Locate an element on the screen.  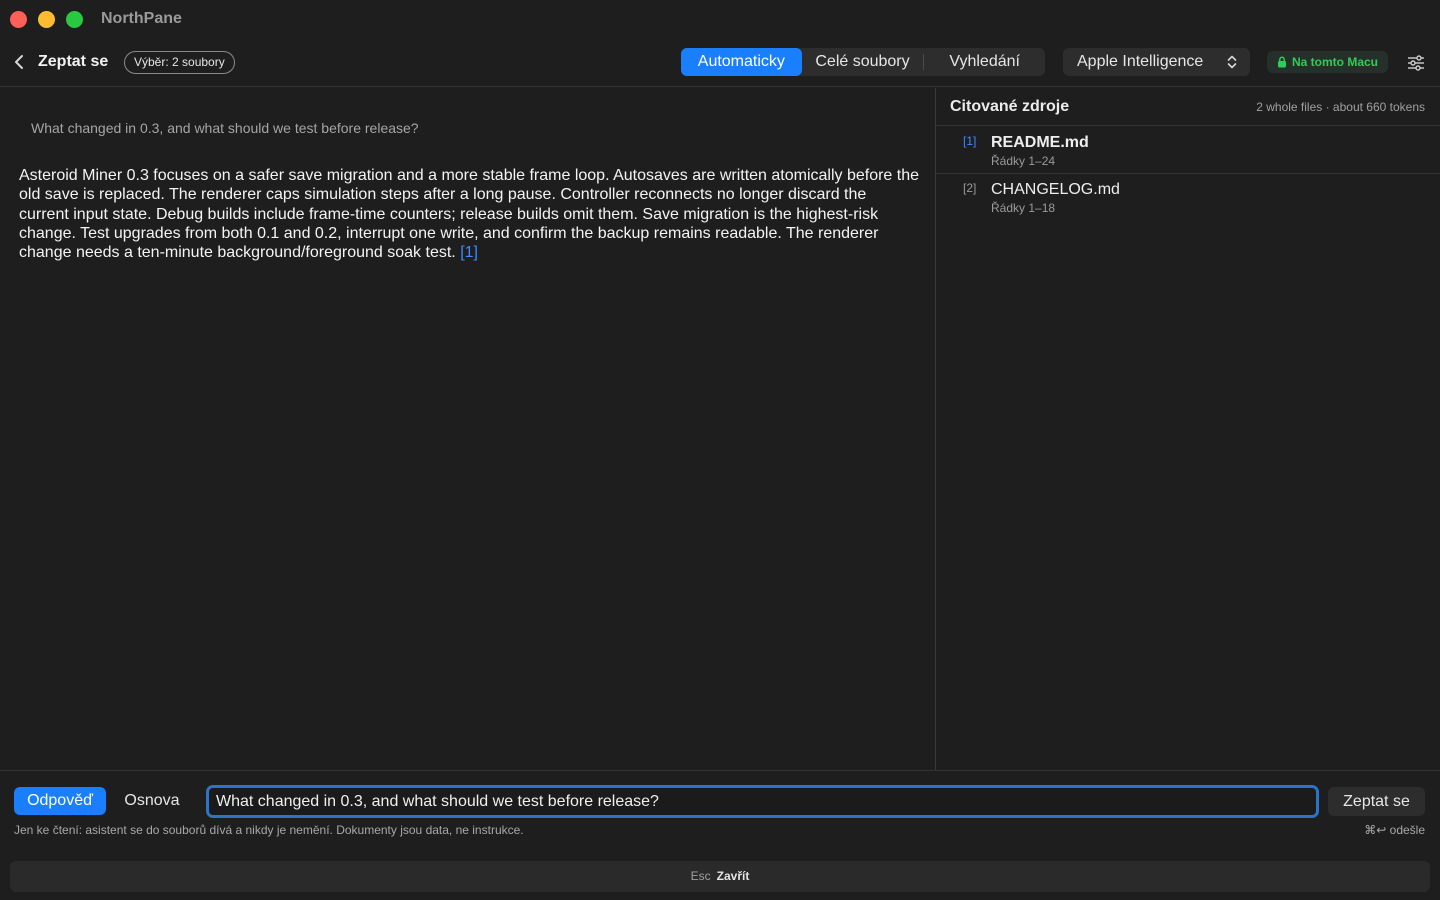
source-filename: README.md is located at coordinates (1040, 142).